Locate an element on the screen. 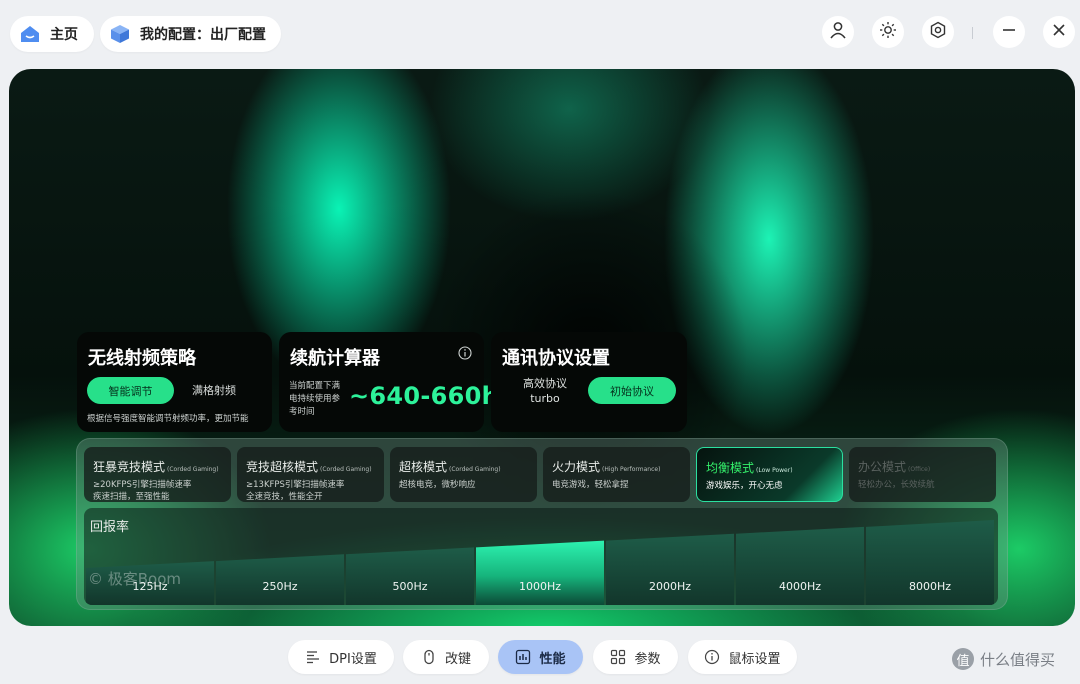 The image size is (1080, 684). mode-text: (Office) is located at coordinates (919, 469).